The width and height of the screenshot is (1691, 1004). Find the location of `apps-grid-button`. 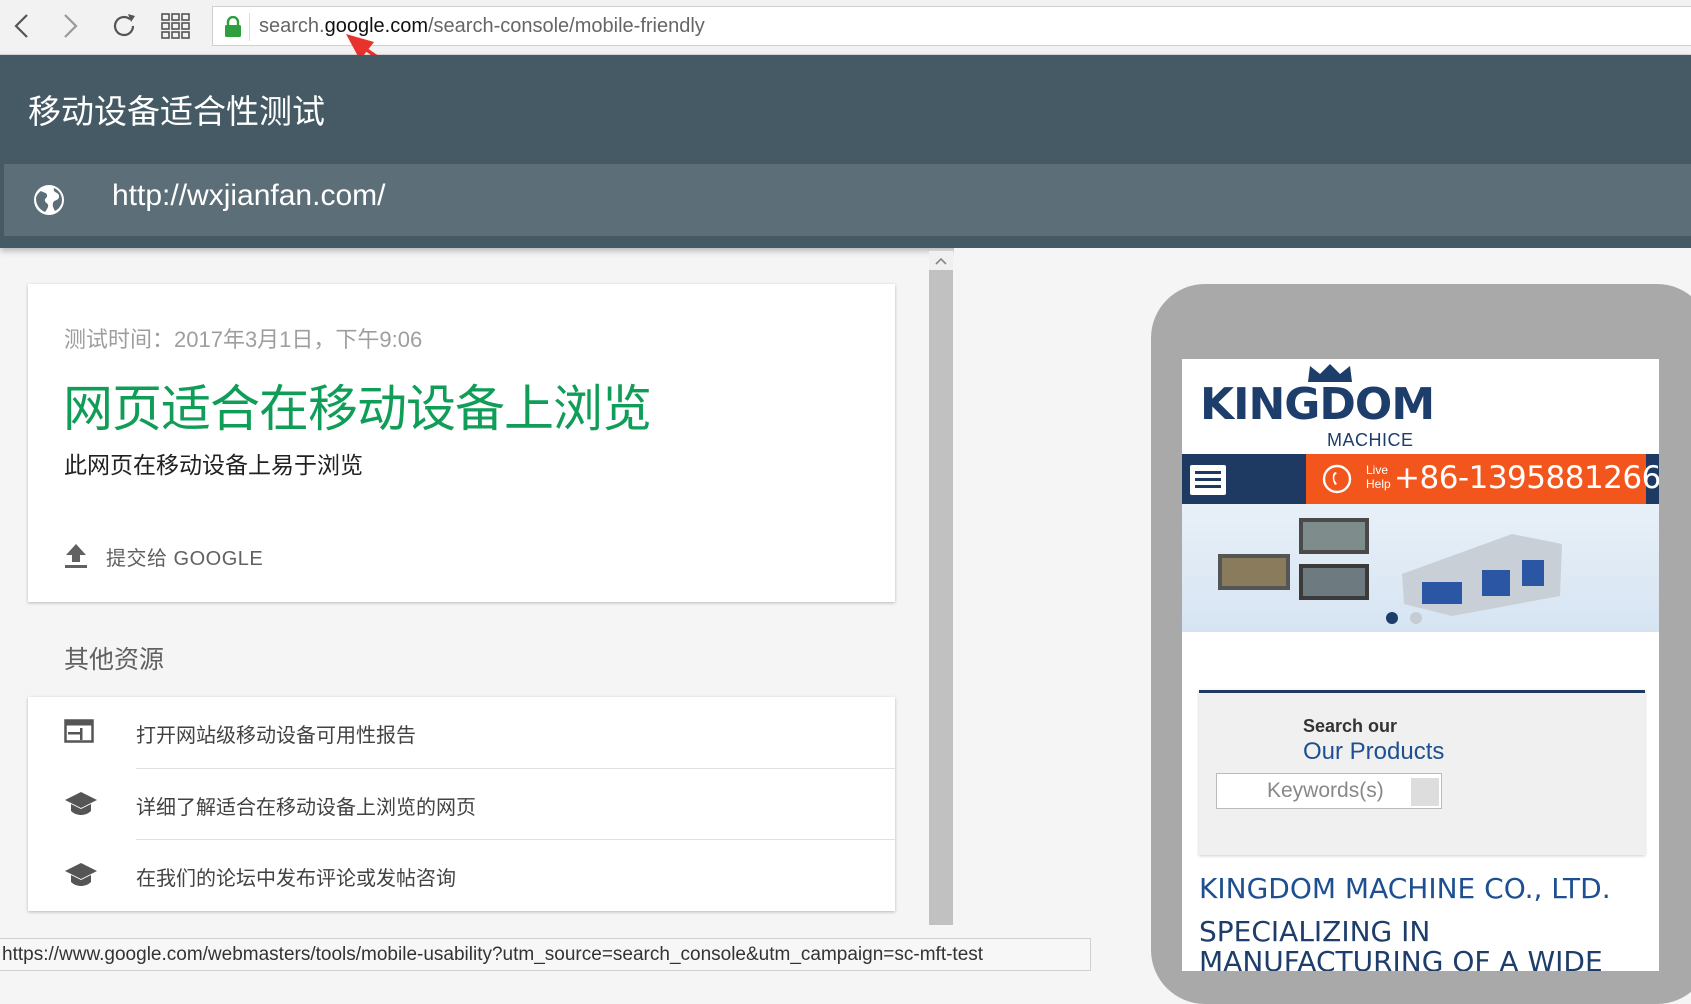

apps-grid-button is located at coordinates (176, 26).